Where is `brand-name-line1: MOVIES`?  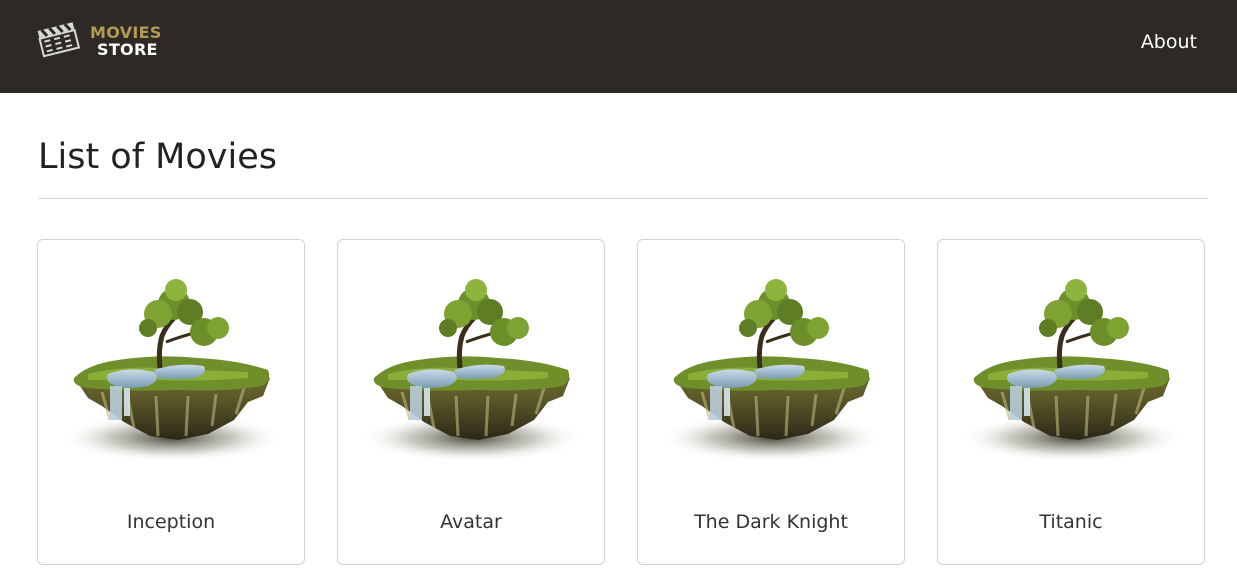
brand-name-line1: MOVIES is located at coordinates (126, 32).